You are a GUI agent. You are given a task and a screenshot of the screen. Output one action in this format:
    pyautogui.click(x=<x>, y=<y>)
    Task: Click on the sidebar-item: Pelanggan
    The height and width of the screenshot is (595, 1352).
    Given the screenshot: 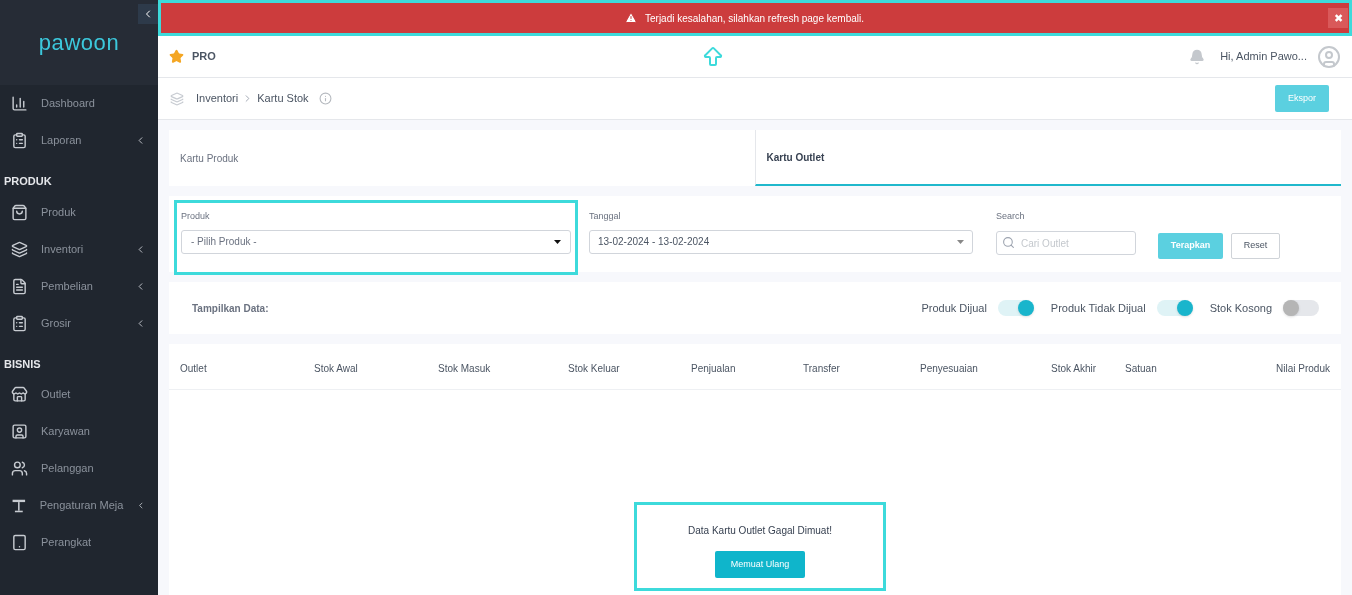 What is the action you would take?
    pyautogui.click(x=79, y=468)
    